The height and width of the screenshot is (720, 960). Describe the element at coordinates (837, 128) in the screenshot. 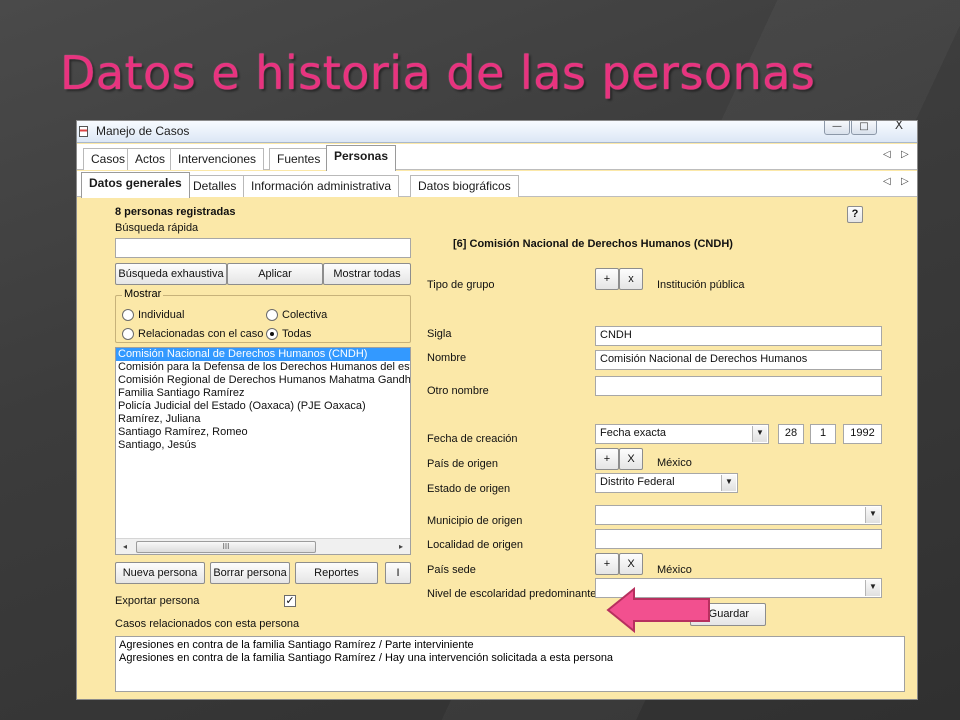

I see `minimize-button: —` at that location.